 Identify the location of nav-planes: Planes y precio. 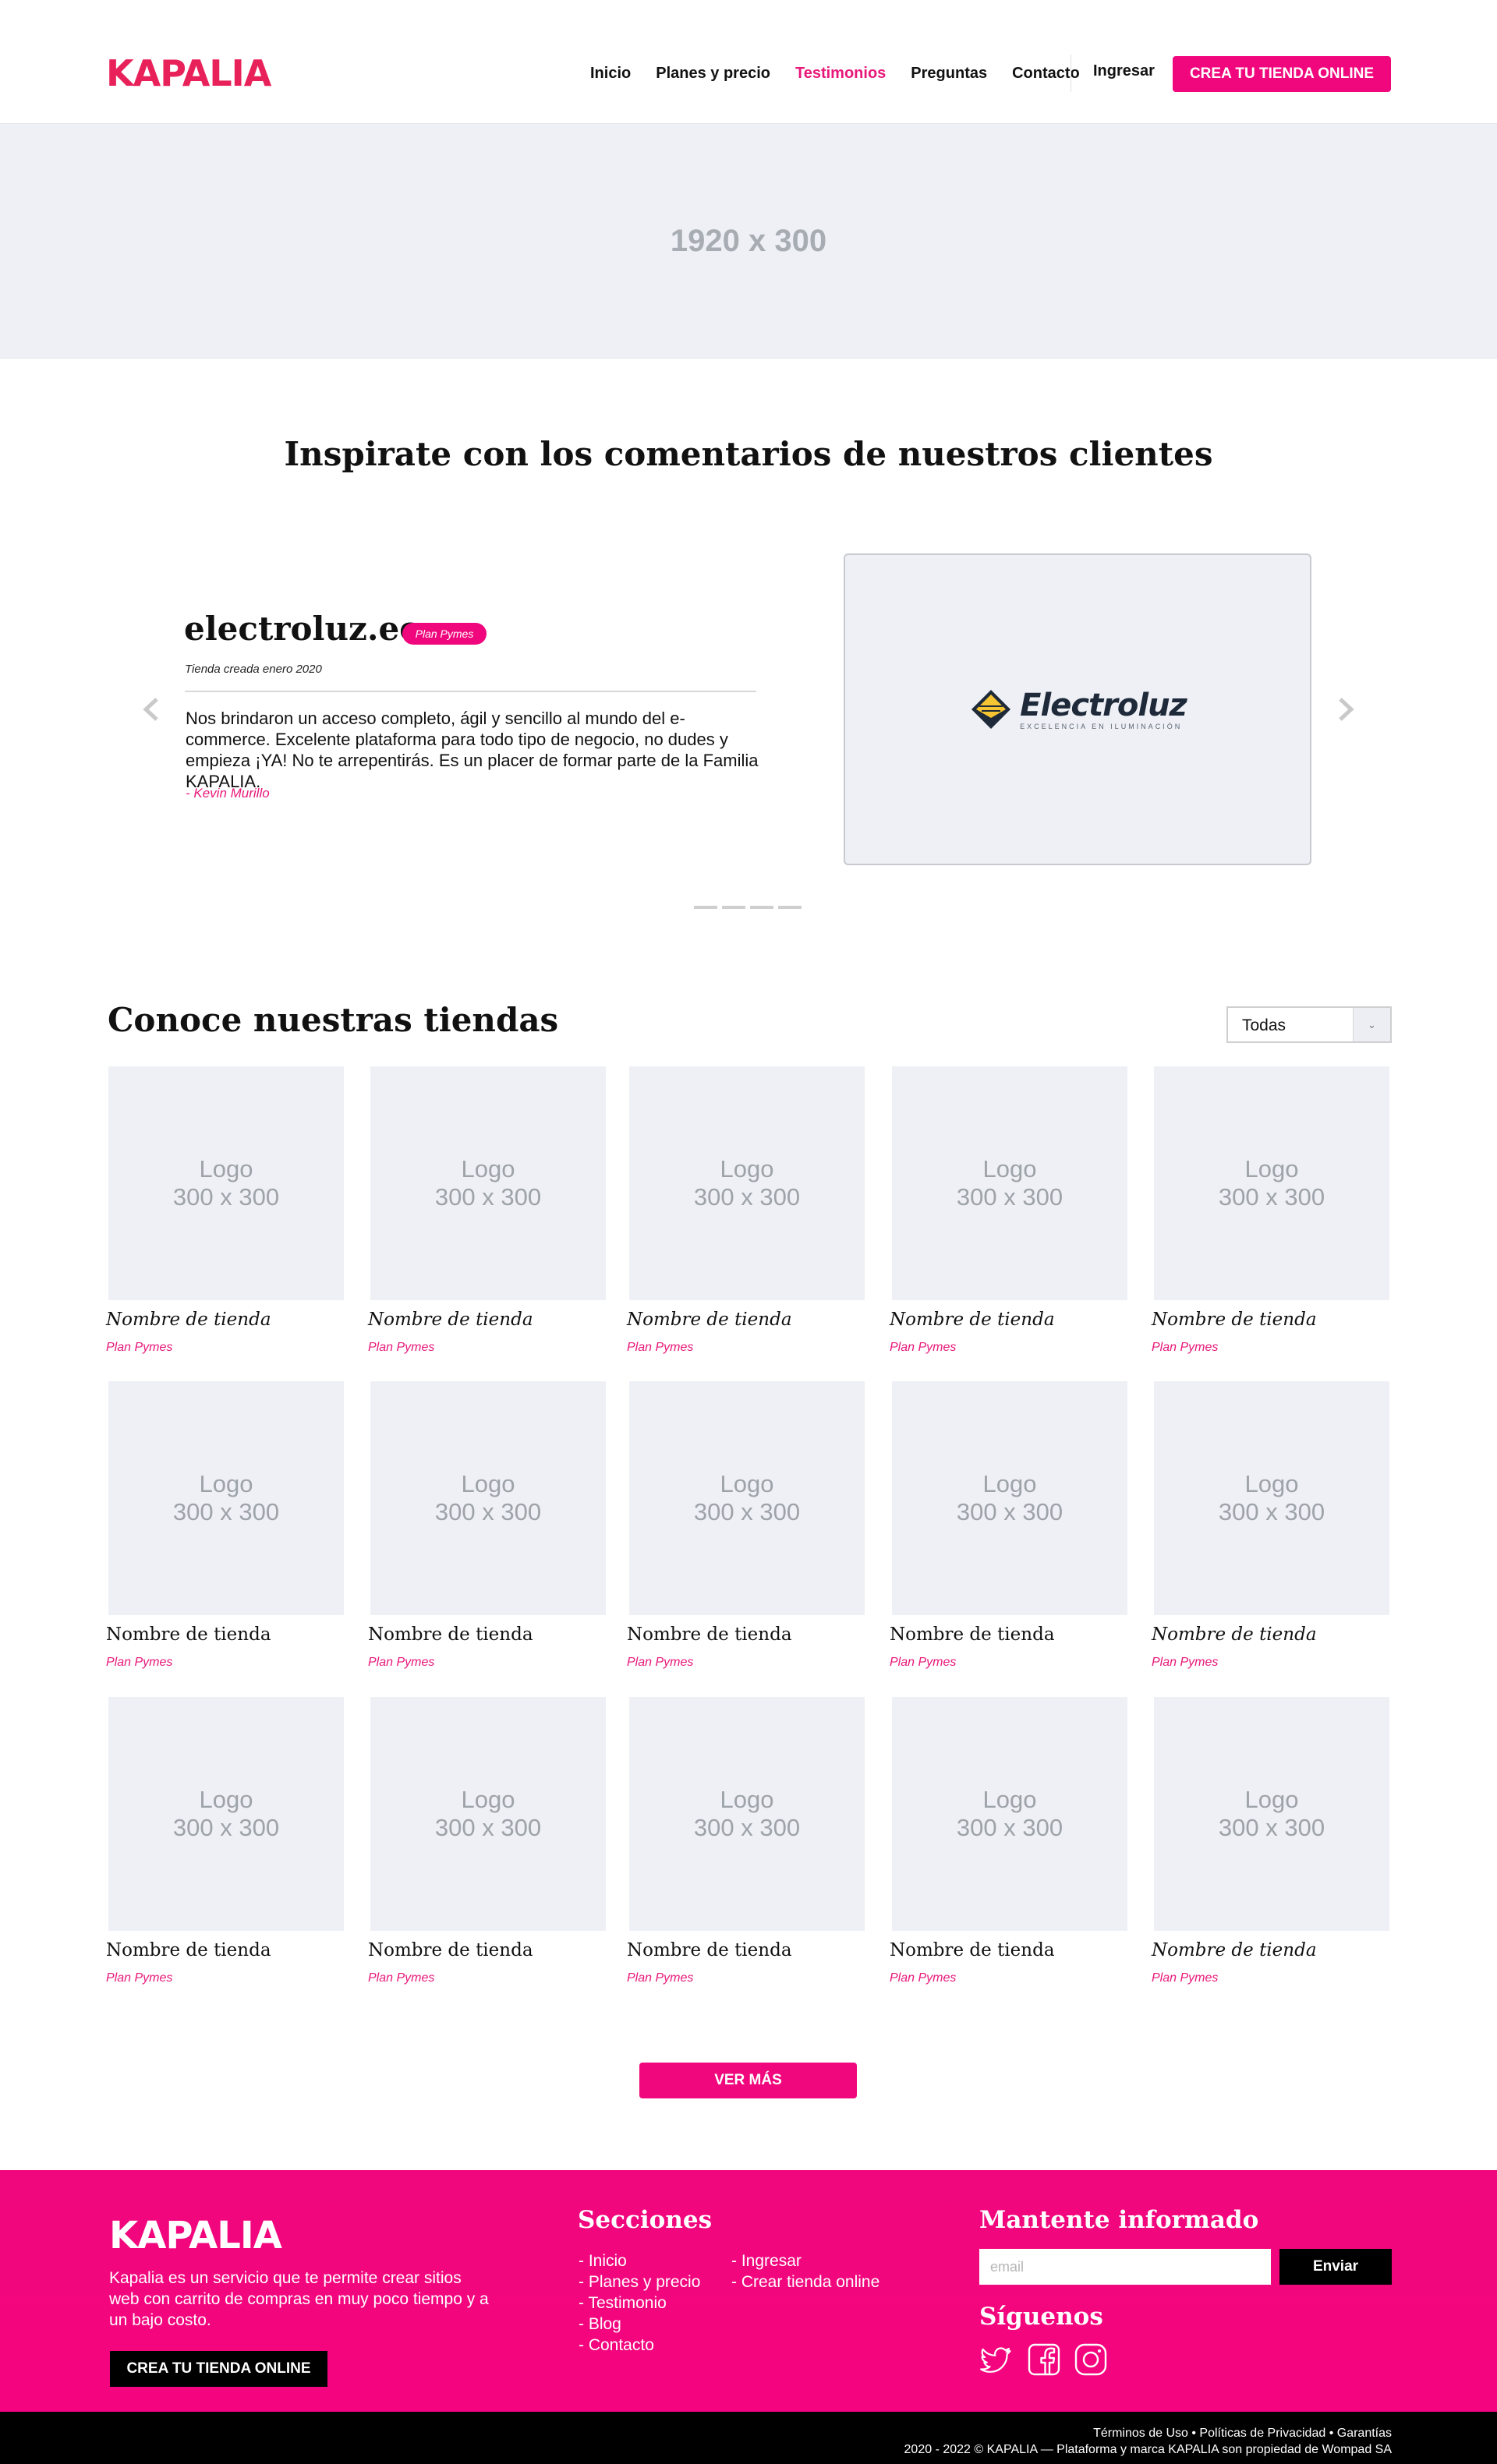
(713, 74).